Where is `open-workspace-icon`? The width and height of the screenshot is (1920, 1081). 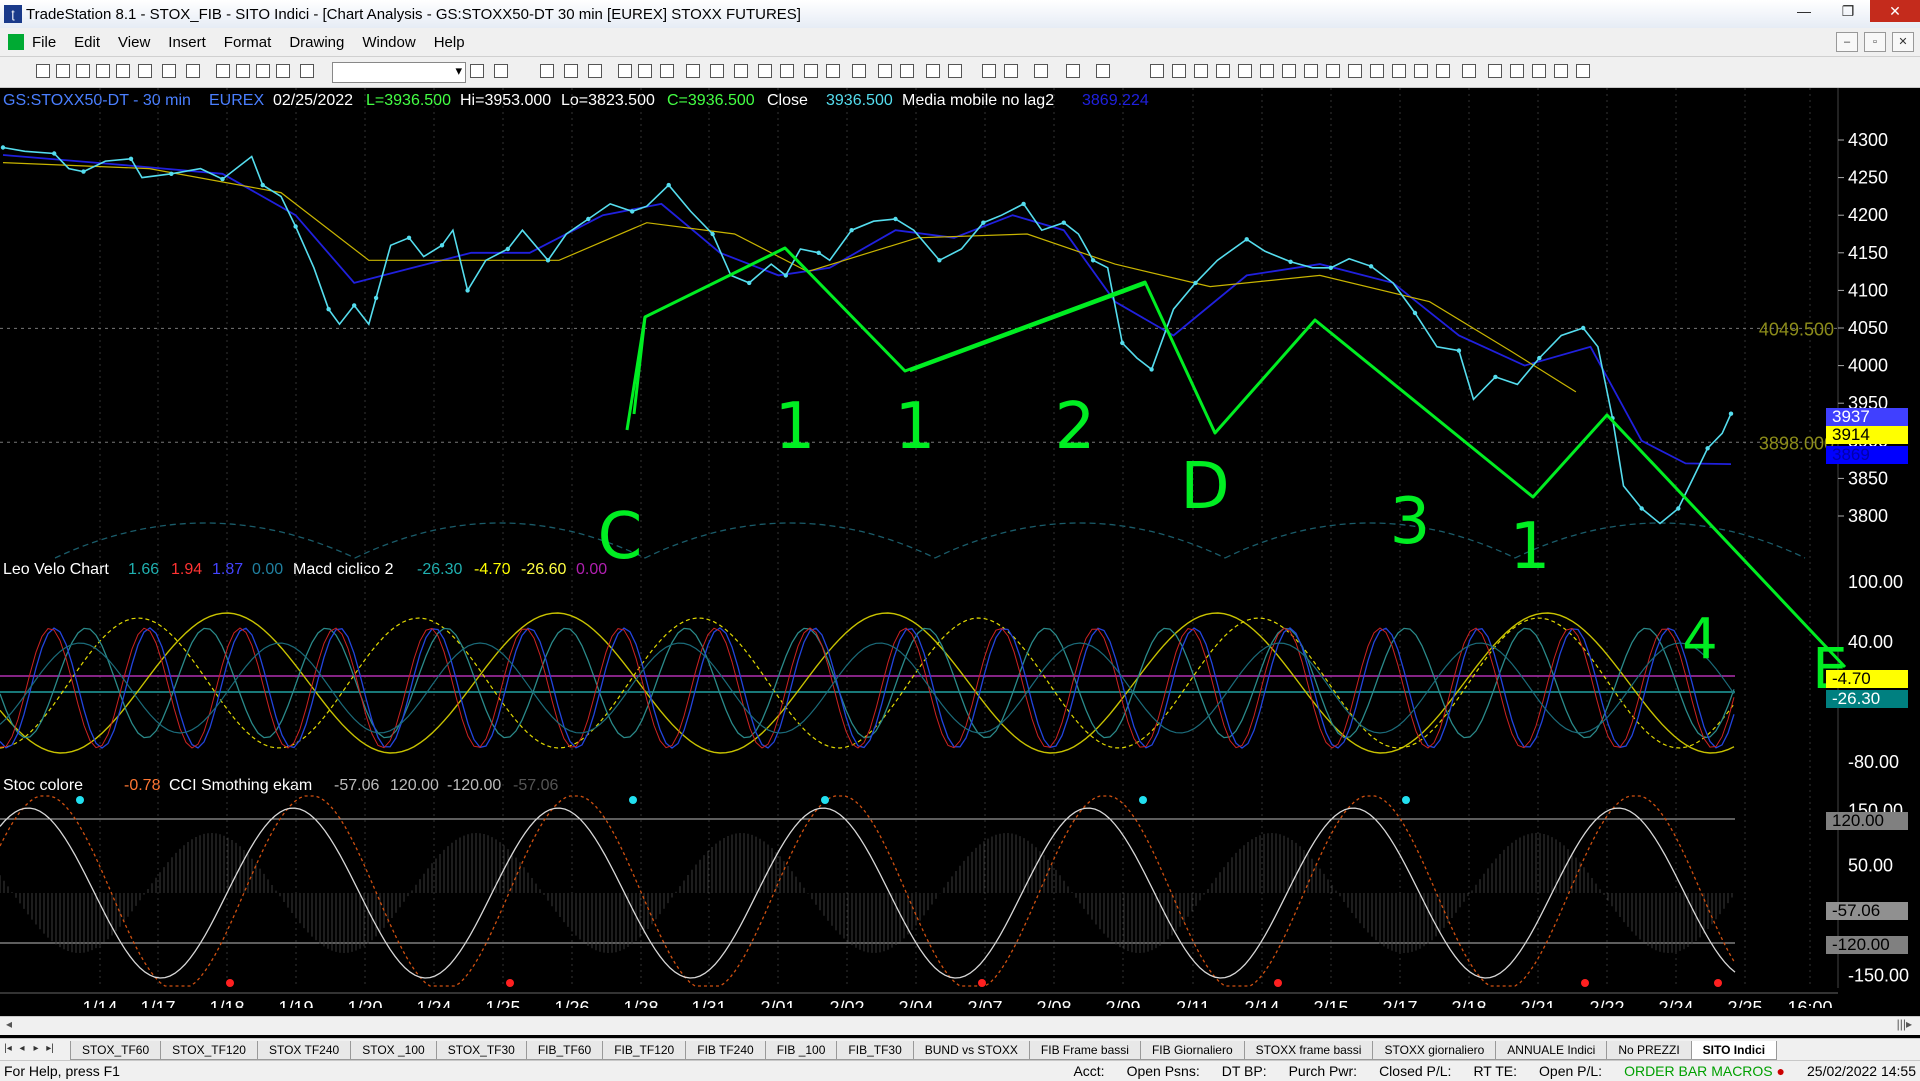
open-workspace-icon is located at coordinates (83, 71).